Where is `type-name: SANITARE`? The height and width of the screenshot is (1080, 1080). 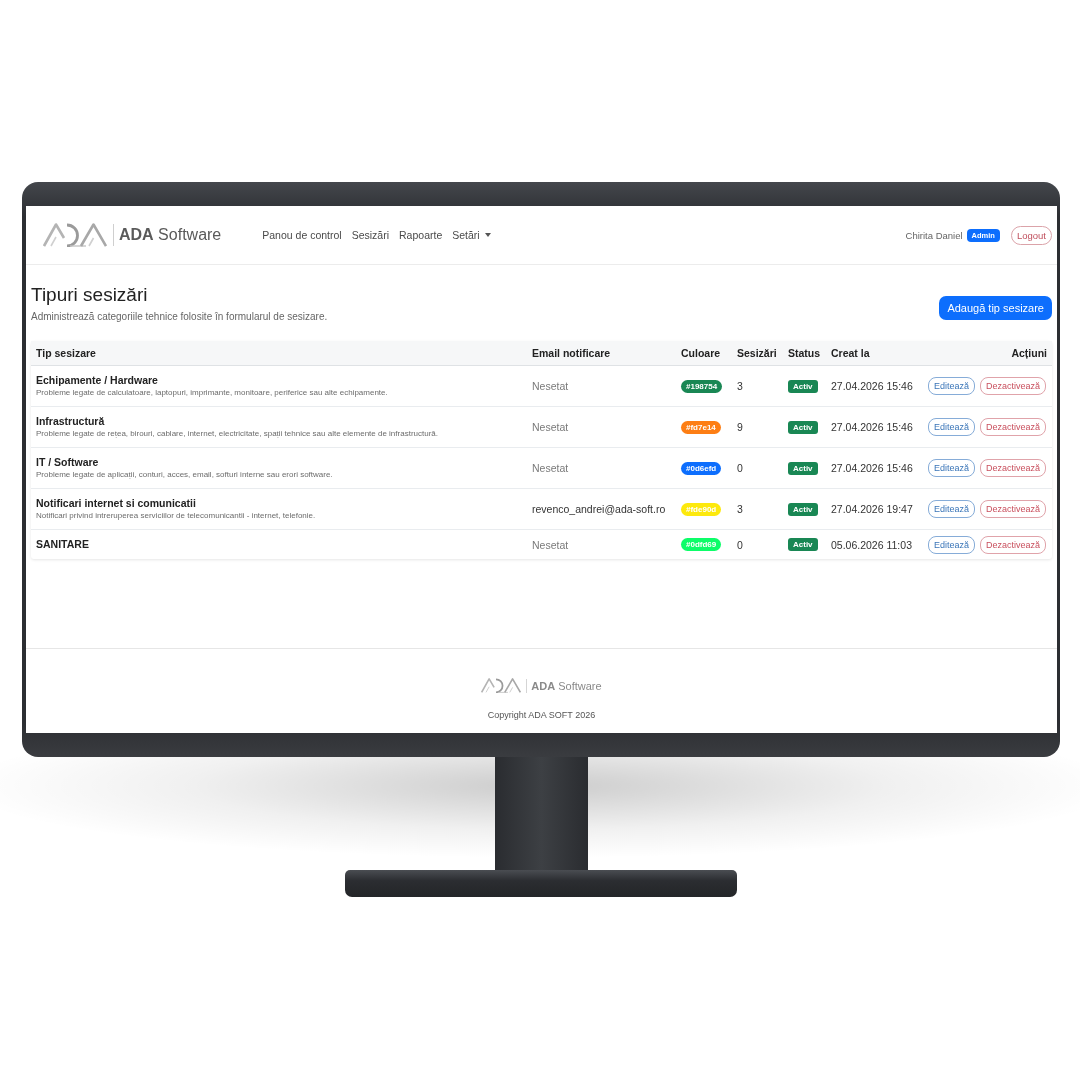
type-name: SANITARE is located at coordinates (63, 544).